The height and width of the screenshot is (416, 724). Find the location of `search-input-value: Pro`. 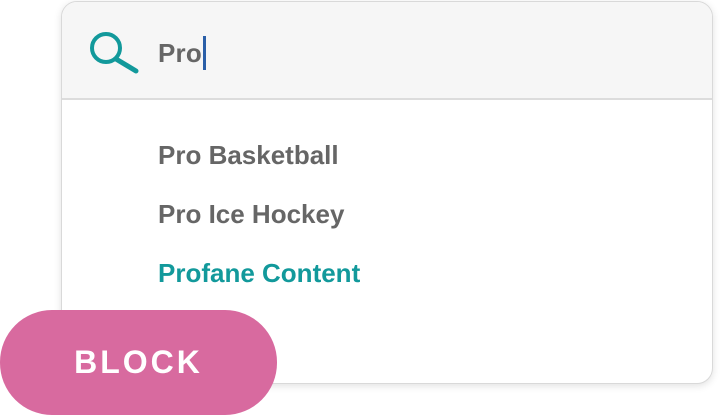

search-input-value: Pro is located at coordinates (180, 52).